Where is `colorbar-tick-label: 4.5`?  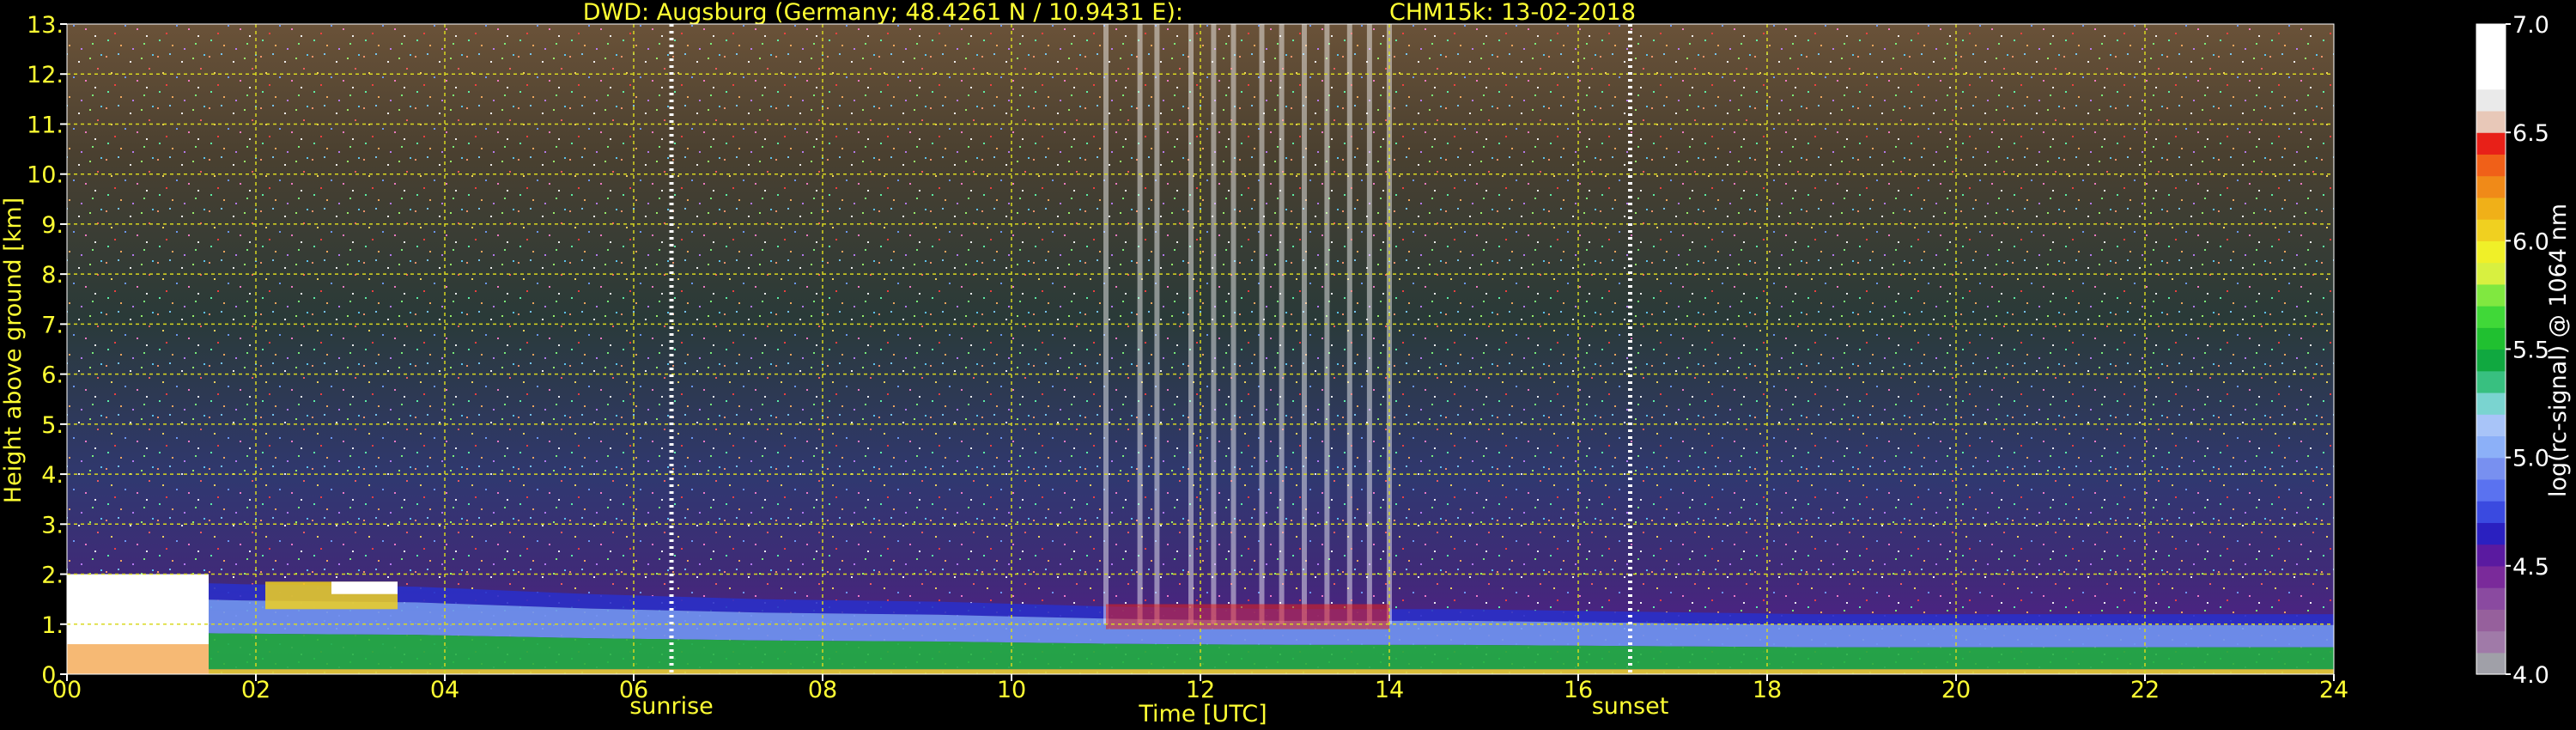 colorbar-tick-label: 4.5 is located at coordinates (2530, 567).